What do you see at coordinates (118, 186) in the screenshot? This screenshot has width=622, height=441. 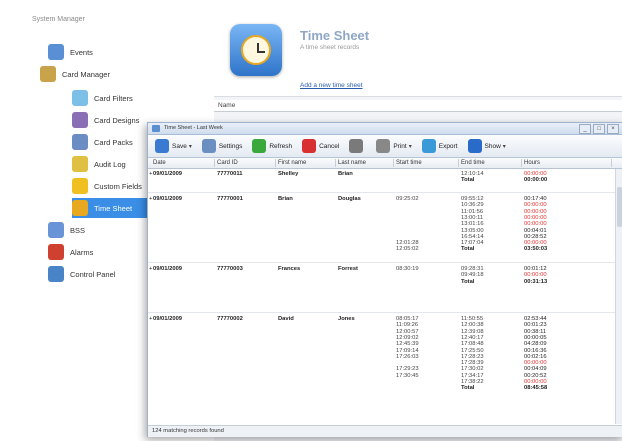 I see `tree-item-label: Custom Fields` at bounding box center [118, 186].